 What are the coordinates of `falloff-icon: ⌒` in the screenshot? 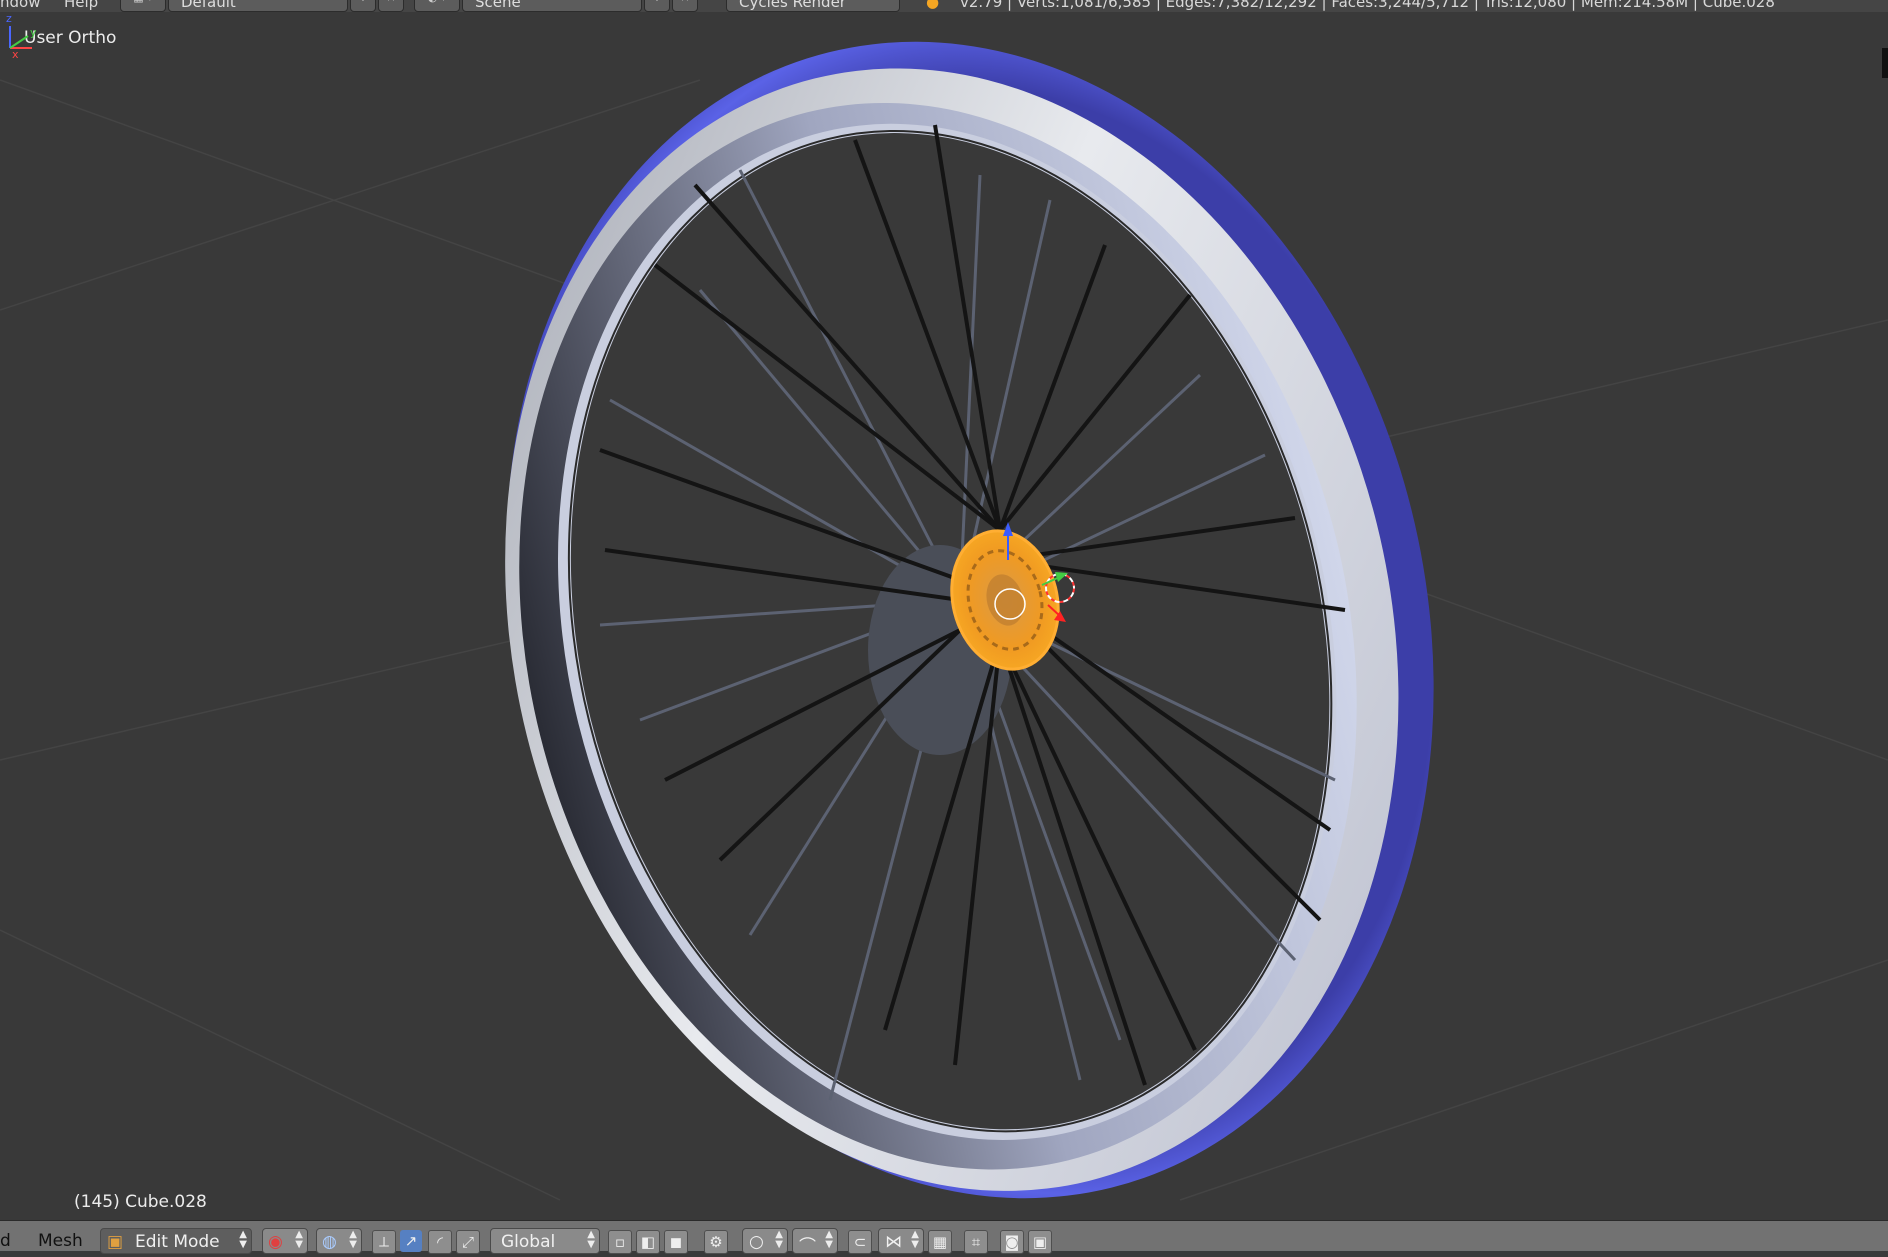 It's located at (807, 1247).